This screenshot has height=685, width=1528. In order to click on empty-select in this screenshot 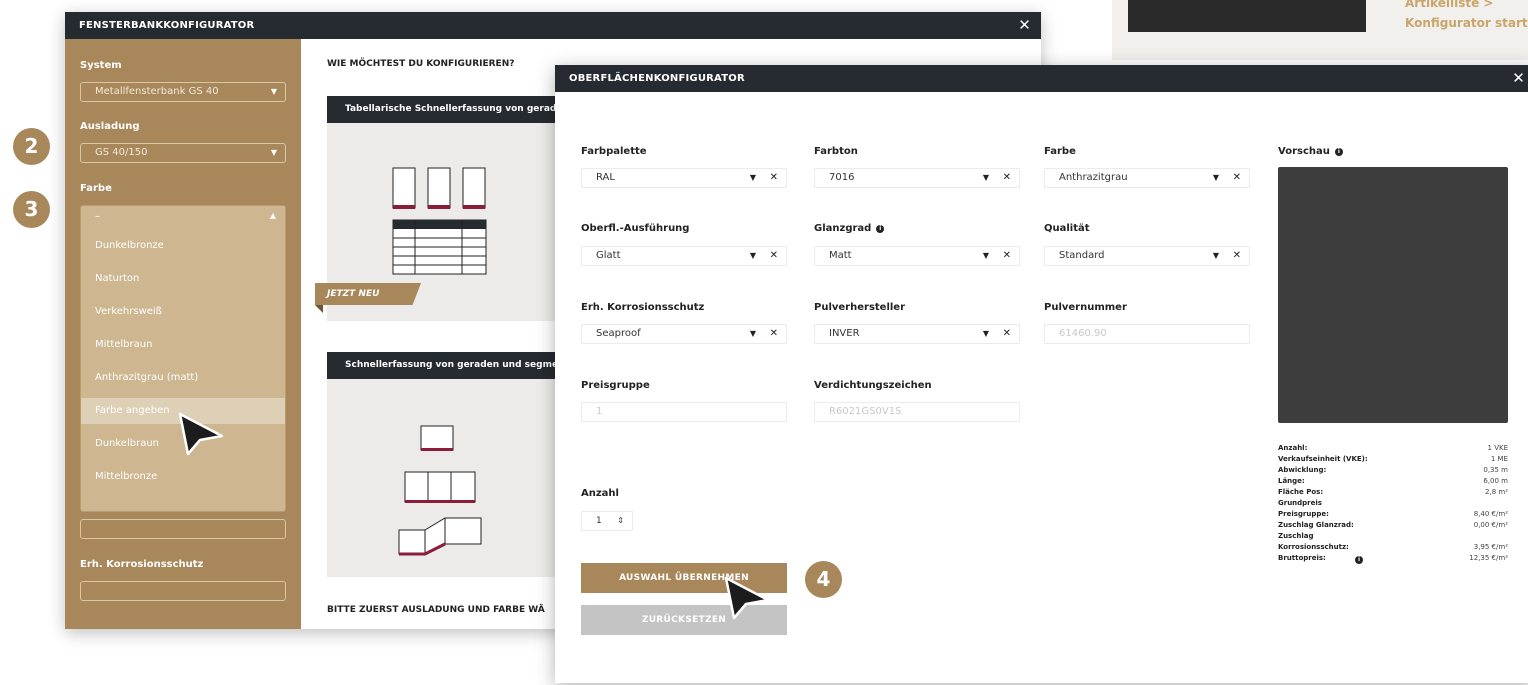, I will do `click(183, 529)`.